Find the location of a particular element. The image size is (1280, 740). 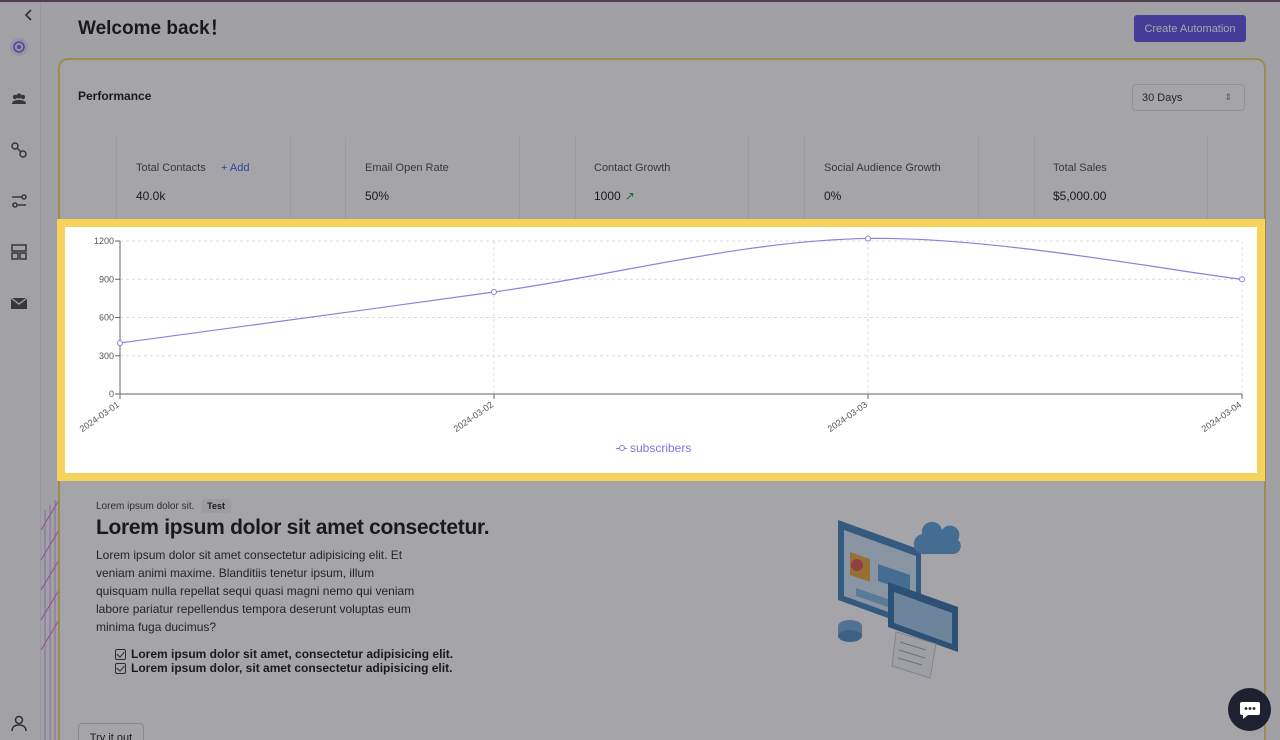

x-tick-label: 2024-03-02 is located at coordinates (473, 416).